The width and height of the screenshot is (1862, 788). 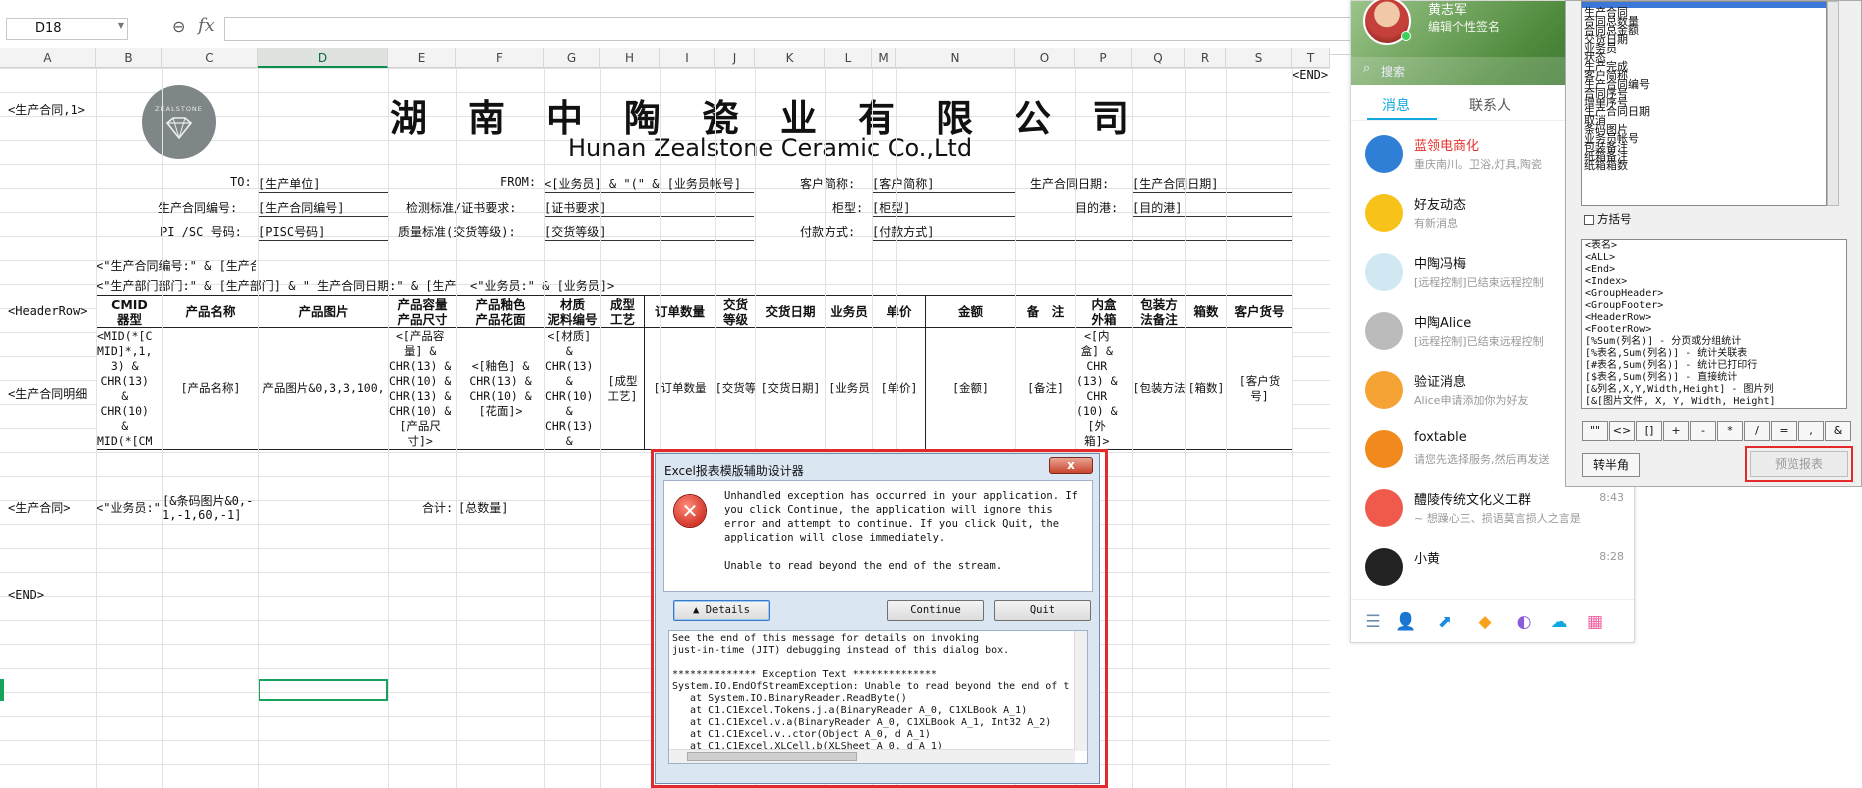 What do you see at coordinates (129, 58) in the screenshot?
I see `column-header-b: B` at bounding box center [129, 58].